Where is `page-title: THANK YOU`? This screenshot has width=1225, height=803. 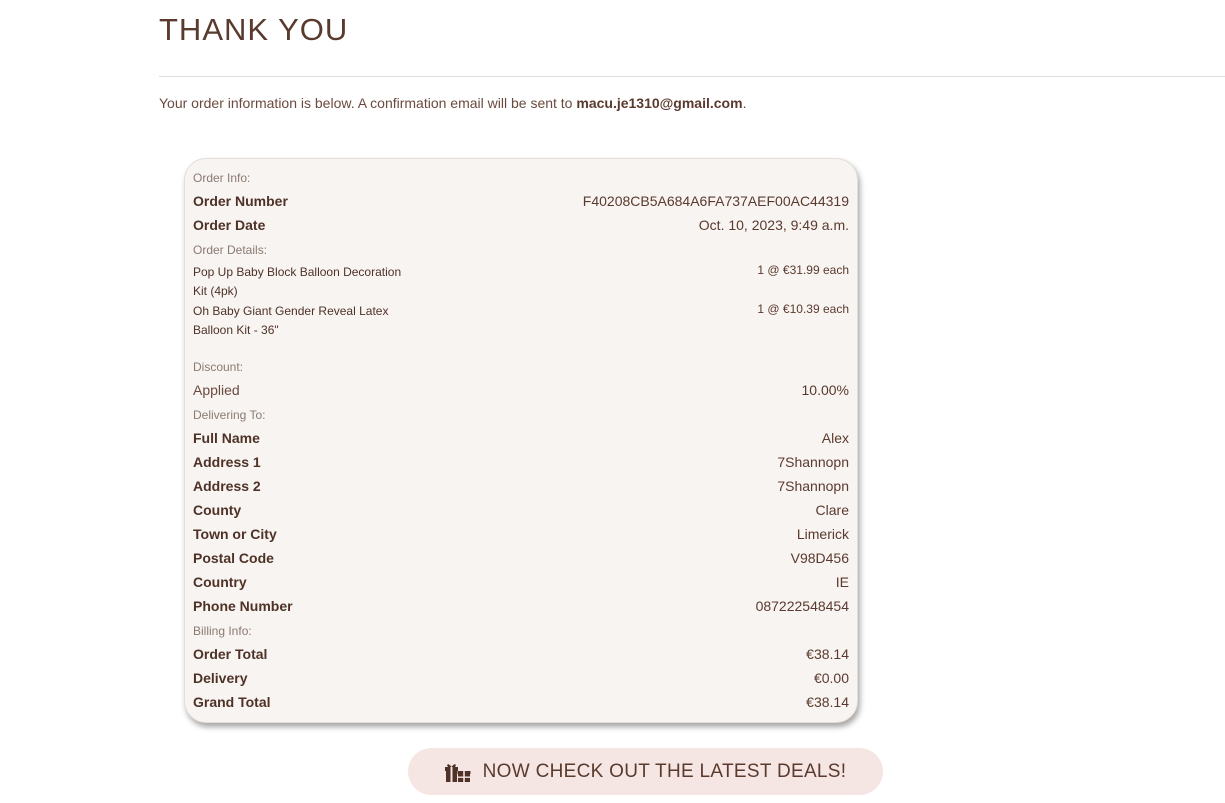
page-title: THANK YOU is located at coordinates (254, 29).